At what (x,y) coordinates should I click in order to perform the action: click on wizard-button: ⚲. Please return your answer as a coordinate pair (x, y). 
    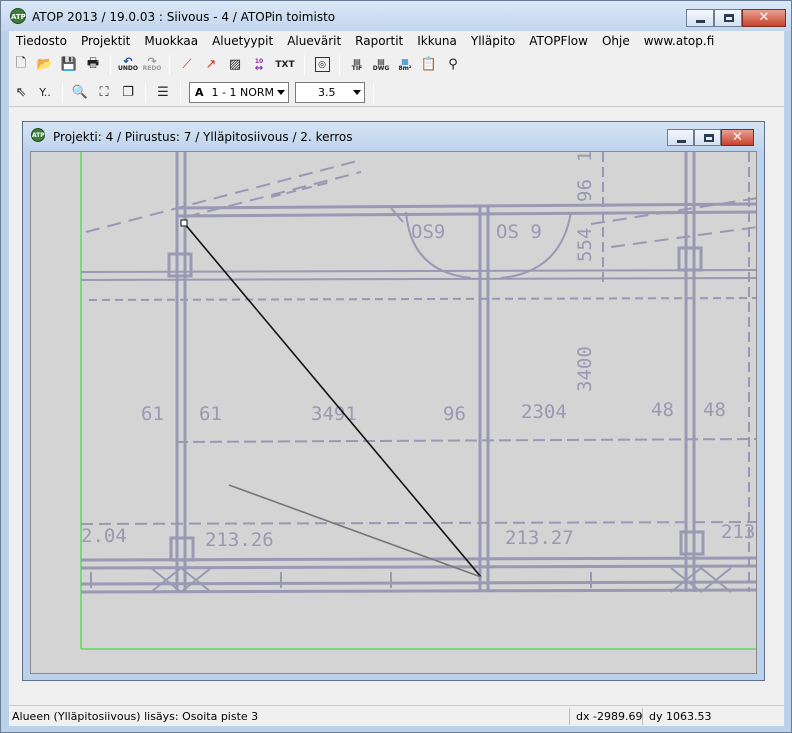
    Looking at the image, I should click on (453, 65).